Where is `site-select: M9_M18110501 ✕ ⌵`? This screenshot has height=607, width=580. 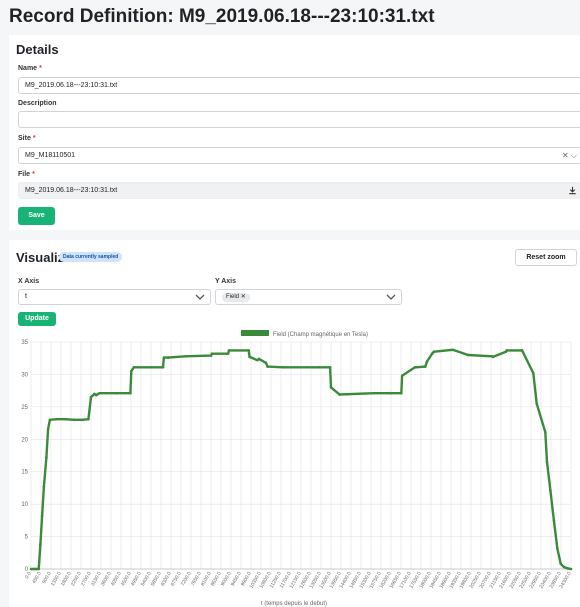
site-select: M9_M18110501 ✕ ⌵ is located at coordinates (299, 155).